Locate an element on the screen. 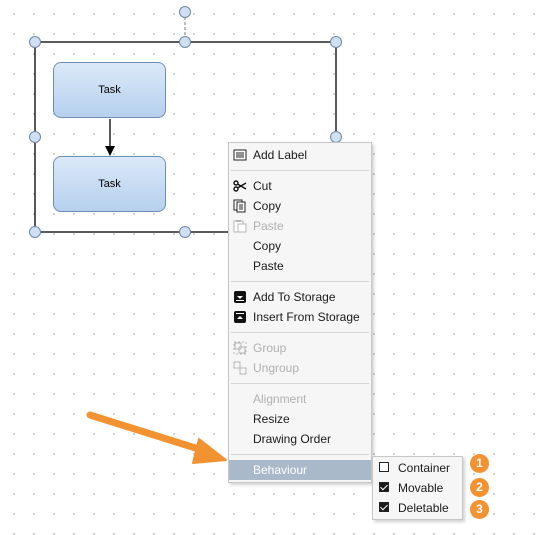  submenu-item-container: Container is located at coordinates (417, 468).